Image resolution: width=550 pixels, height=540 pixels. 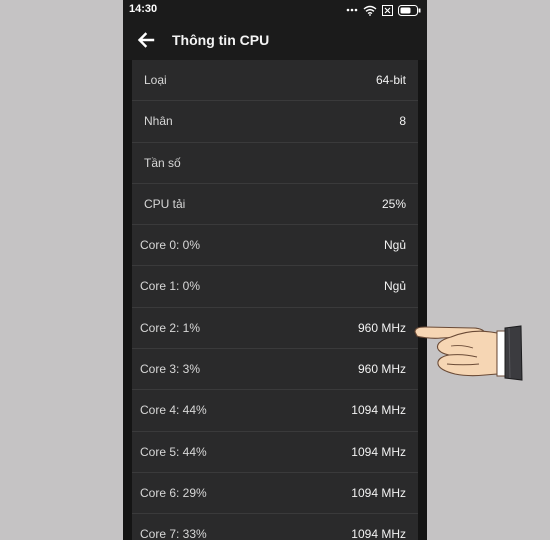 I want to click on row-frequency: Tần số, so click(x=275, y=163).